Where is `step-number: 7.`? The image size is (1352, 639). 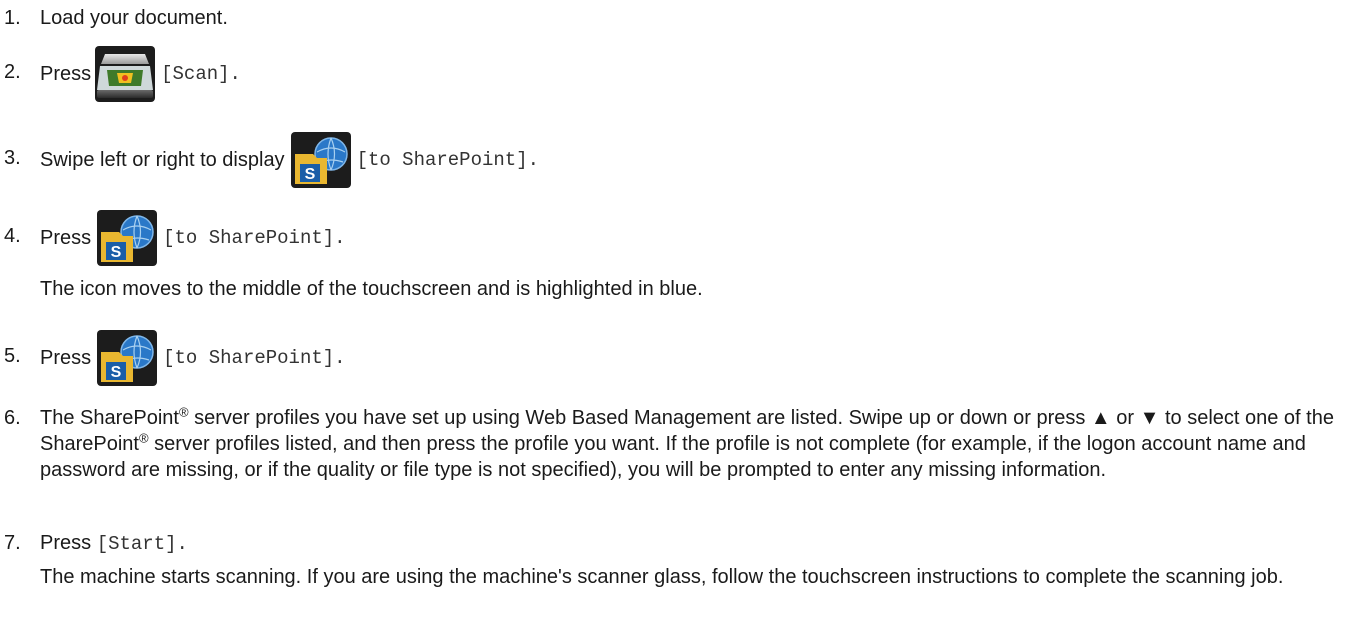 step-number: 7. is located at coordinates (12, 543).